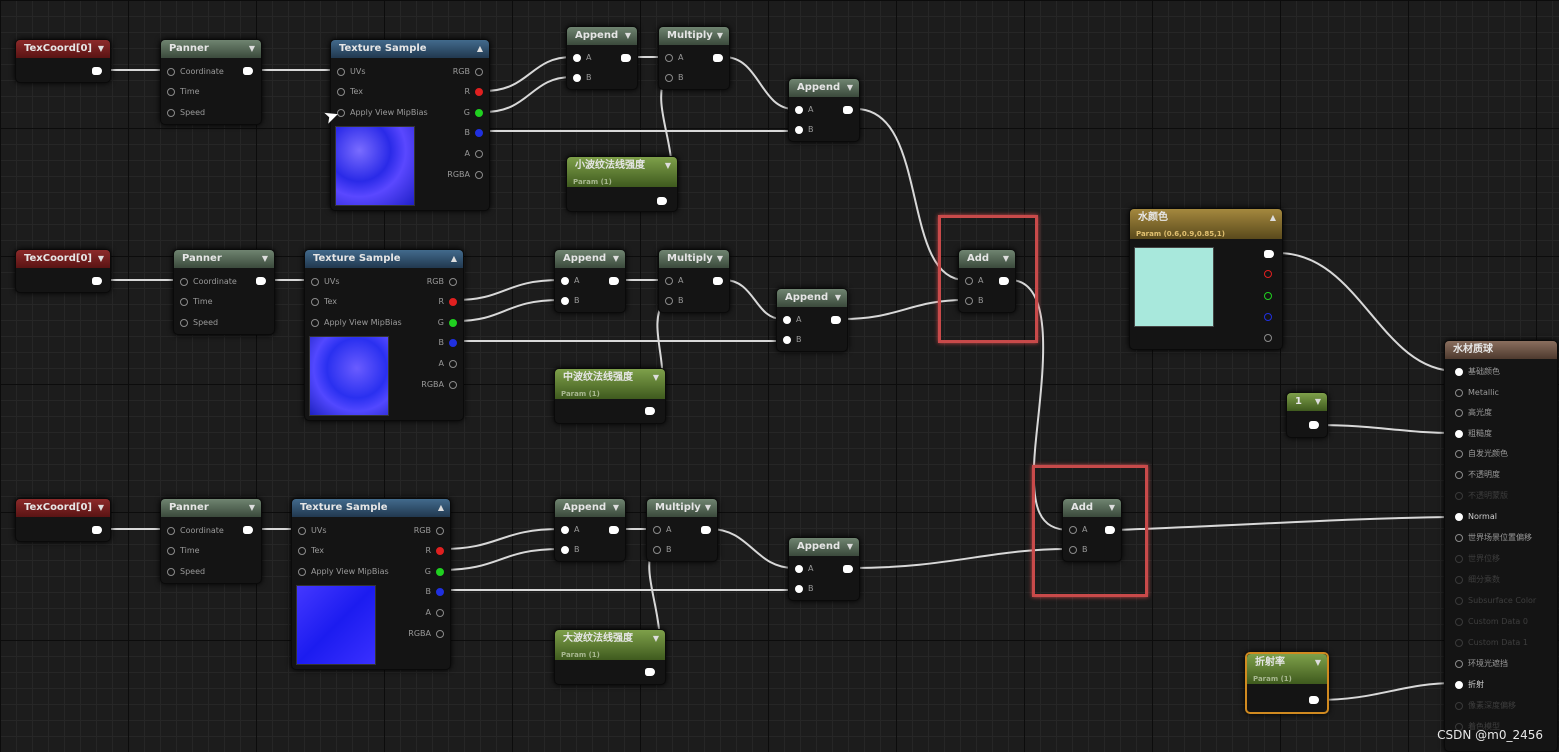 The width and height of the screenshot is (1559, 752). What do you see at coordinates (1477, 580) in the screenshot?
I see `pin-tessellation-multiplier: 细分乘数` at bounding box center [1477, 580].